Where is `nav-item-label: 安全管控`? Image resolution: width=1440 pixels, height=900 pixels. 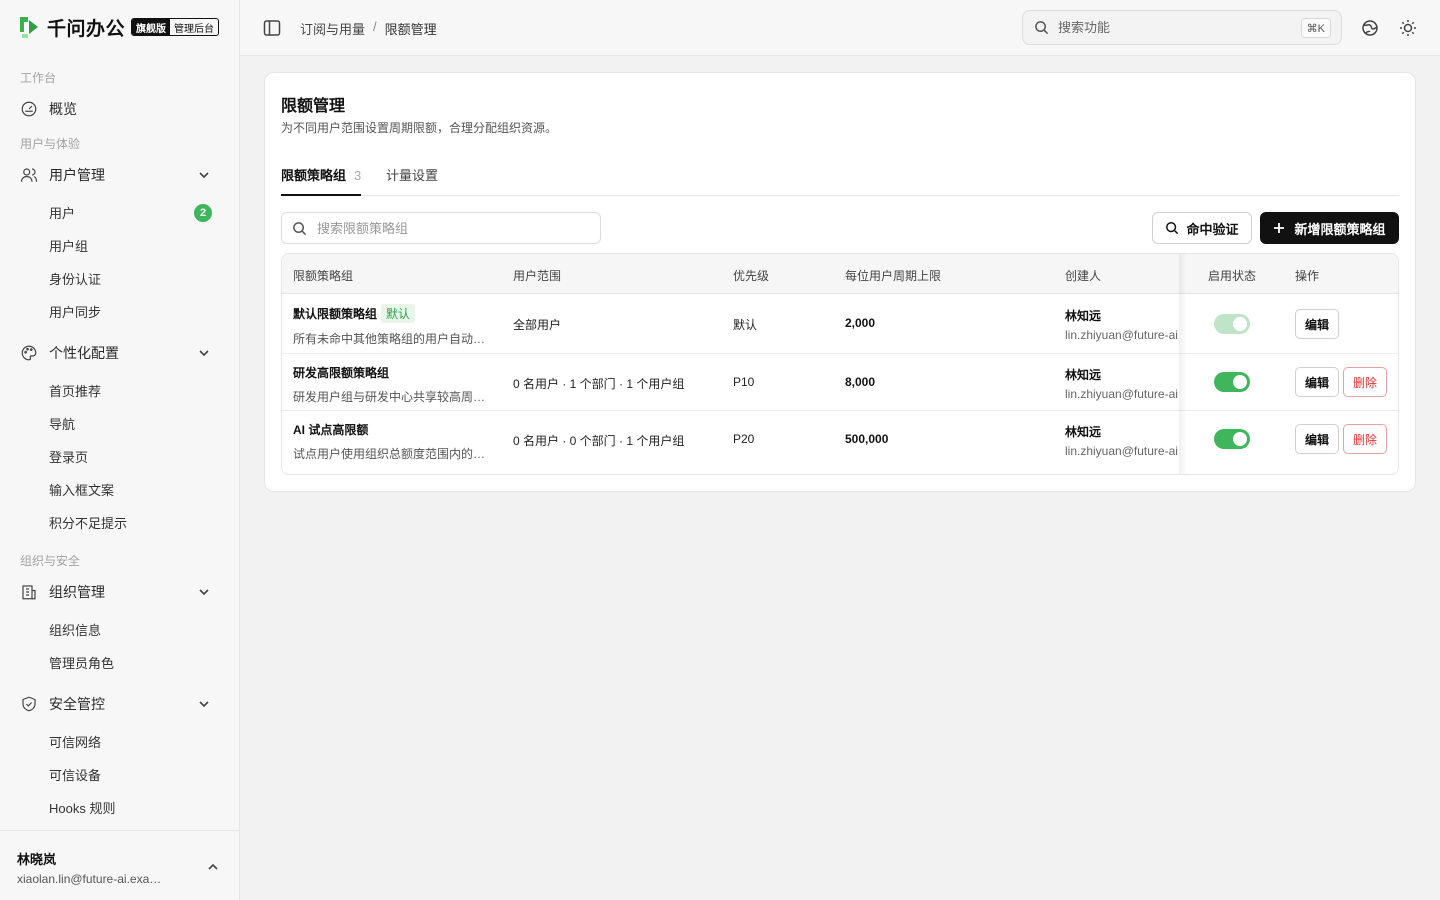 nav-item-label: 安全管控 is located at coordinates (77, 704).